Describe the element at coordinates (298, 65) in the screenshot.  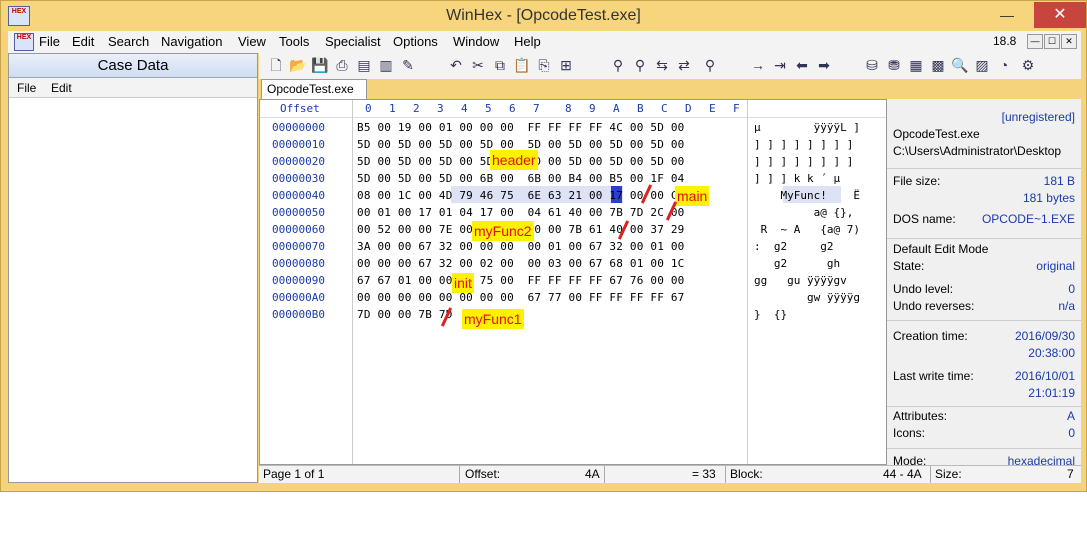
I see `open-icon: 📂` at that location.